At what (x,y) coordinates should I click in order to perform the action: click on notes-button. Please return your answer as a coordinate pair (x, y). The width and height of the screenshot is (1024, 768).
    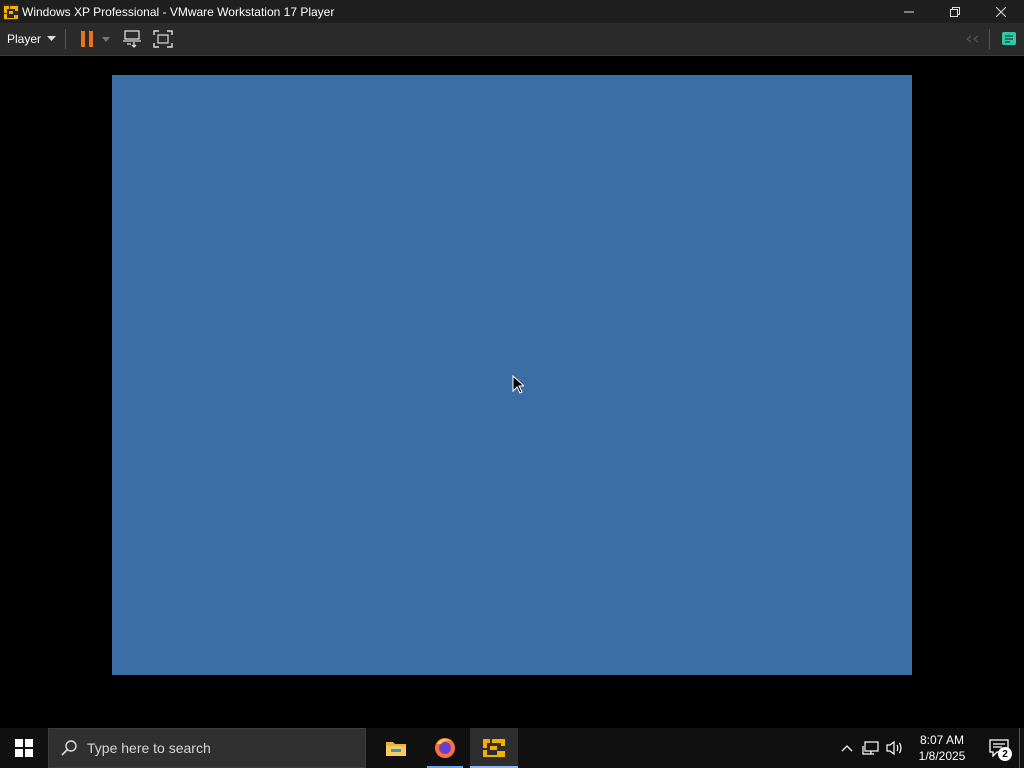
    Looking at the image, I should click on (1009, 39).